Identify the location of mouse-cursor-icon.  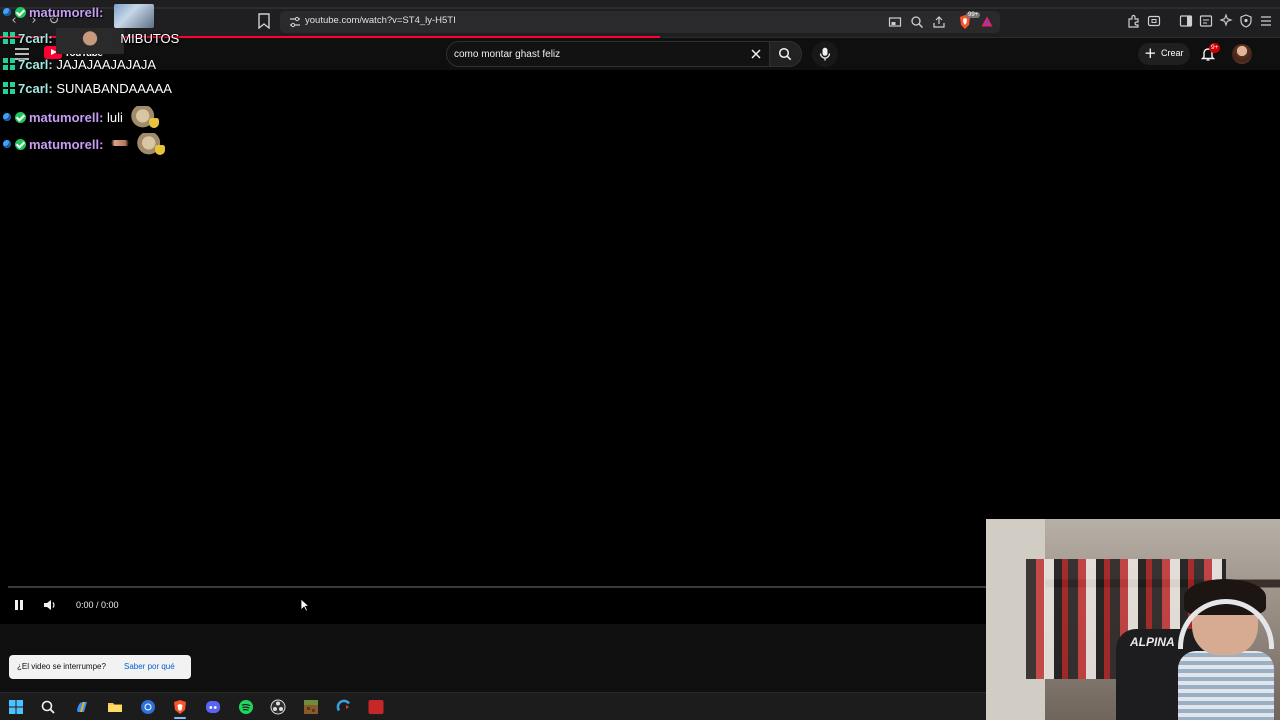
(305, 605).